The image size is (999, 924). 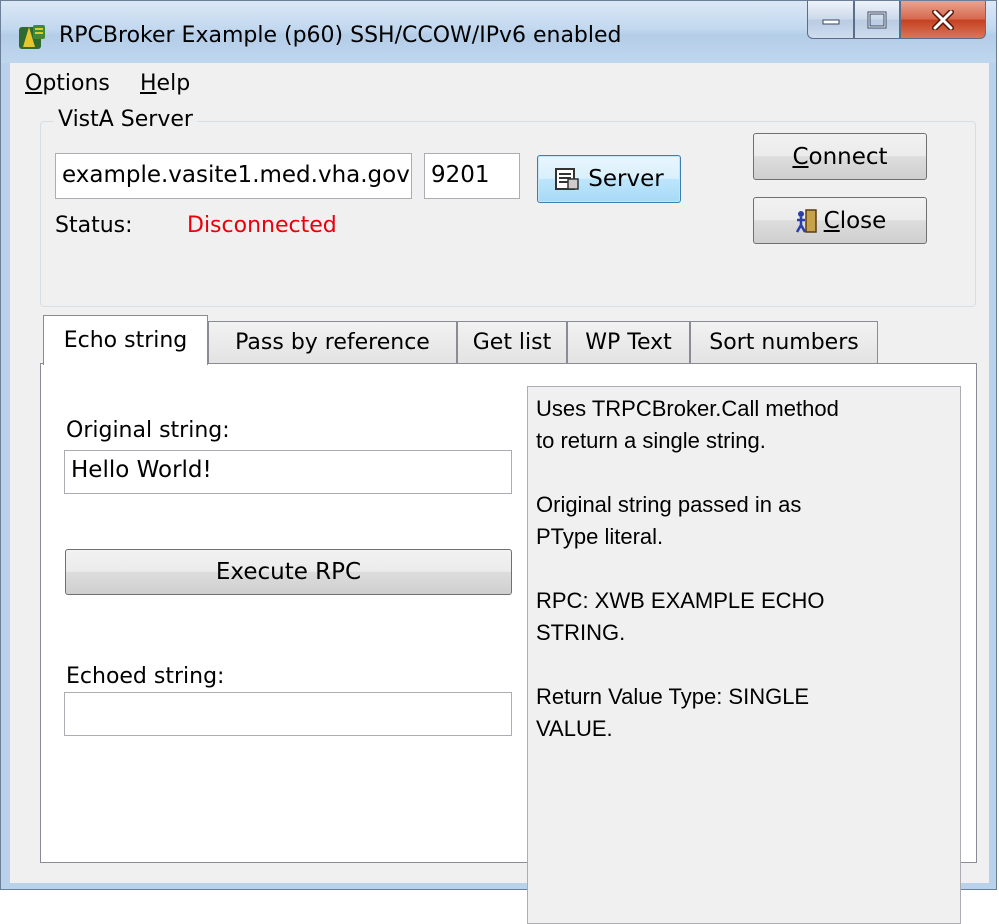 What do you see at coordinates (173, 83) in the screenshot?
I see `menu-help-label: elp` at bounding box center [173, 83].